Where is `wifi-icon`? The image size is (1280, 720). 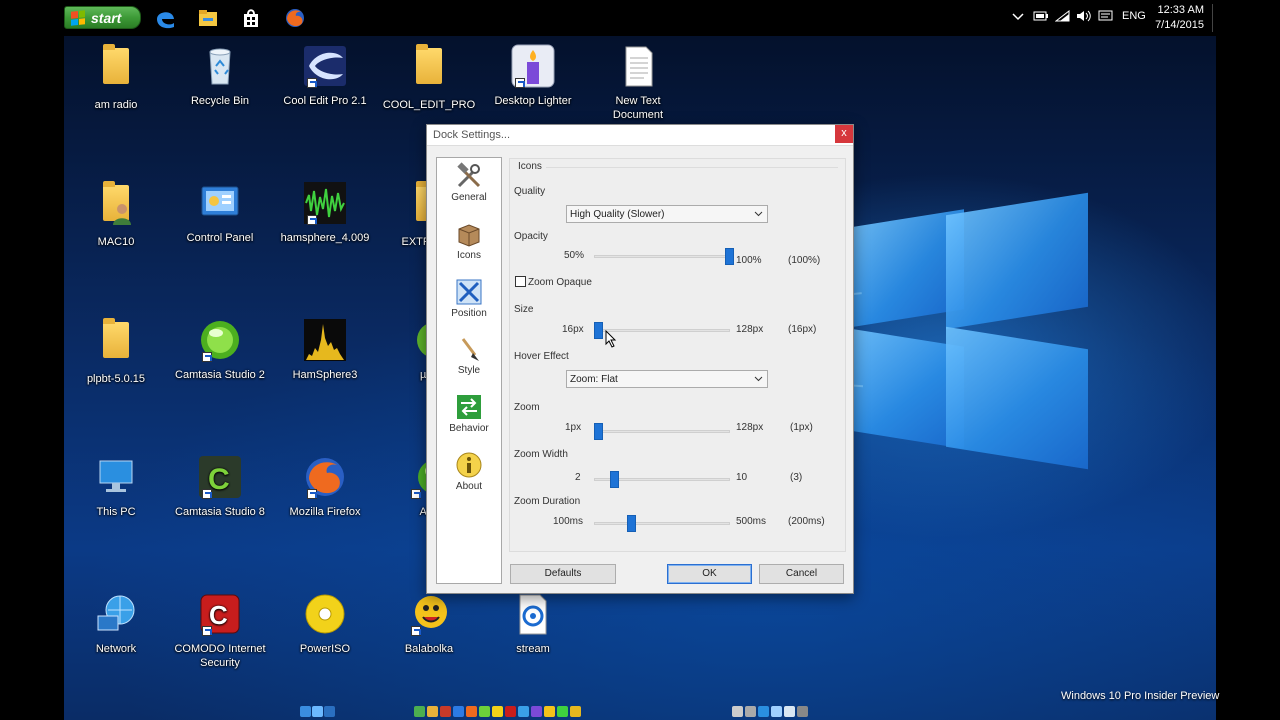 wifi-icon is located at coordinates (1062, 17).